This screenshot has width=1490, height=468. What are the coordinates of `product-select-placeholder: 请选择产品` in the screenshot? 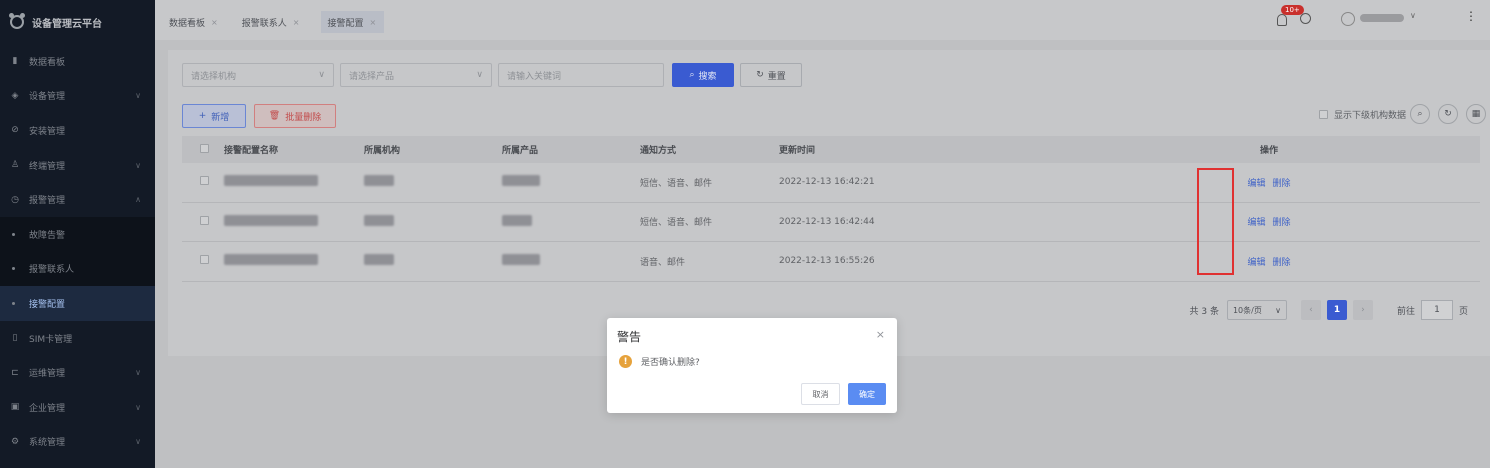 It's located at (372, 76).